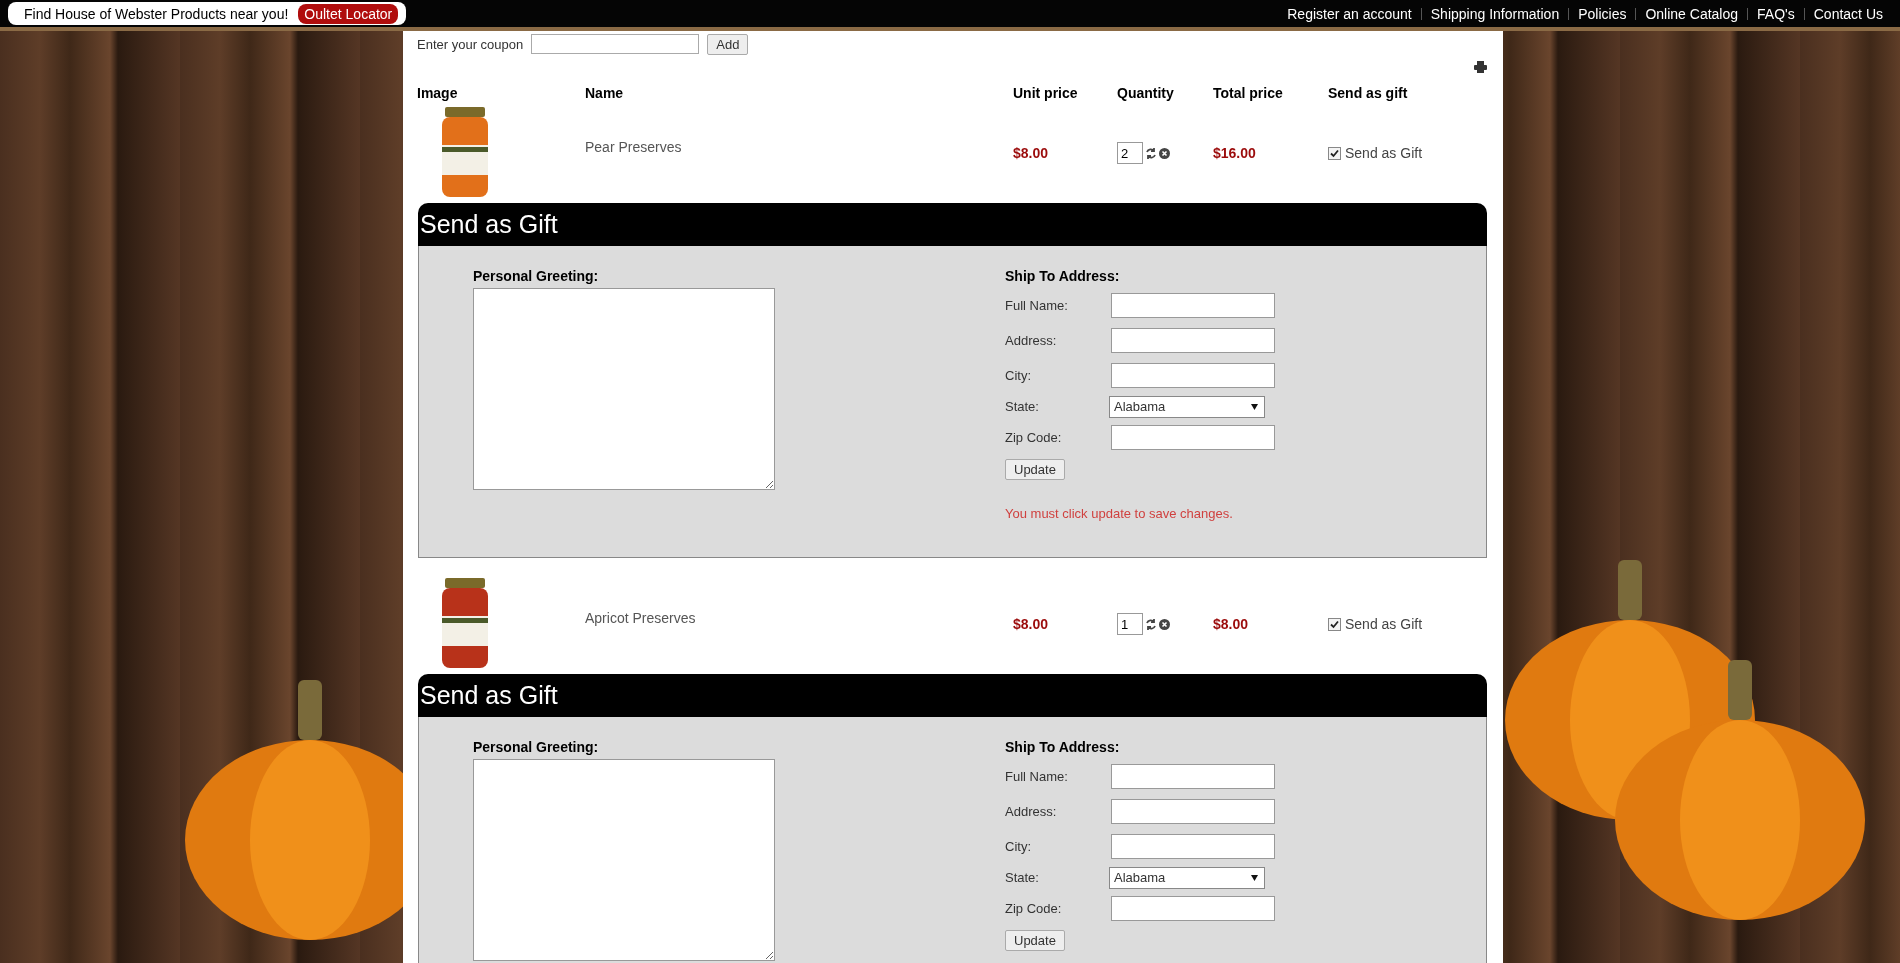  Describe the element at coordinates (799, 618) in the screenshot. I see `product-name: Apricot Preserves` at that location.